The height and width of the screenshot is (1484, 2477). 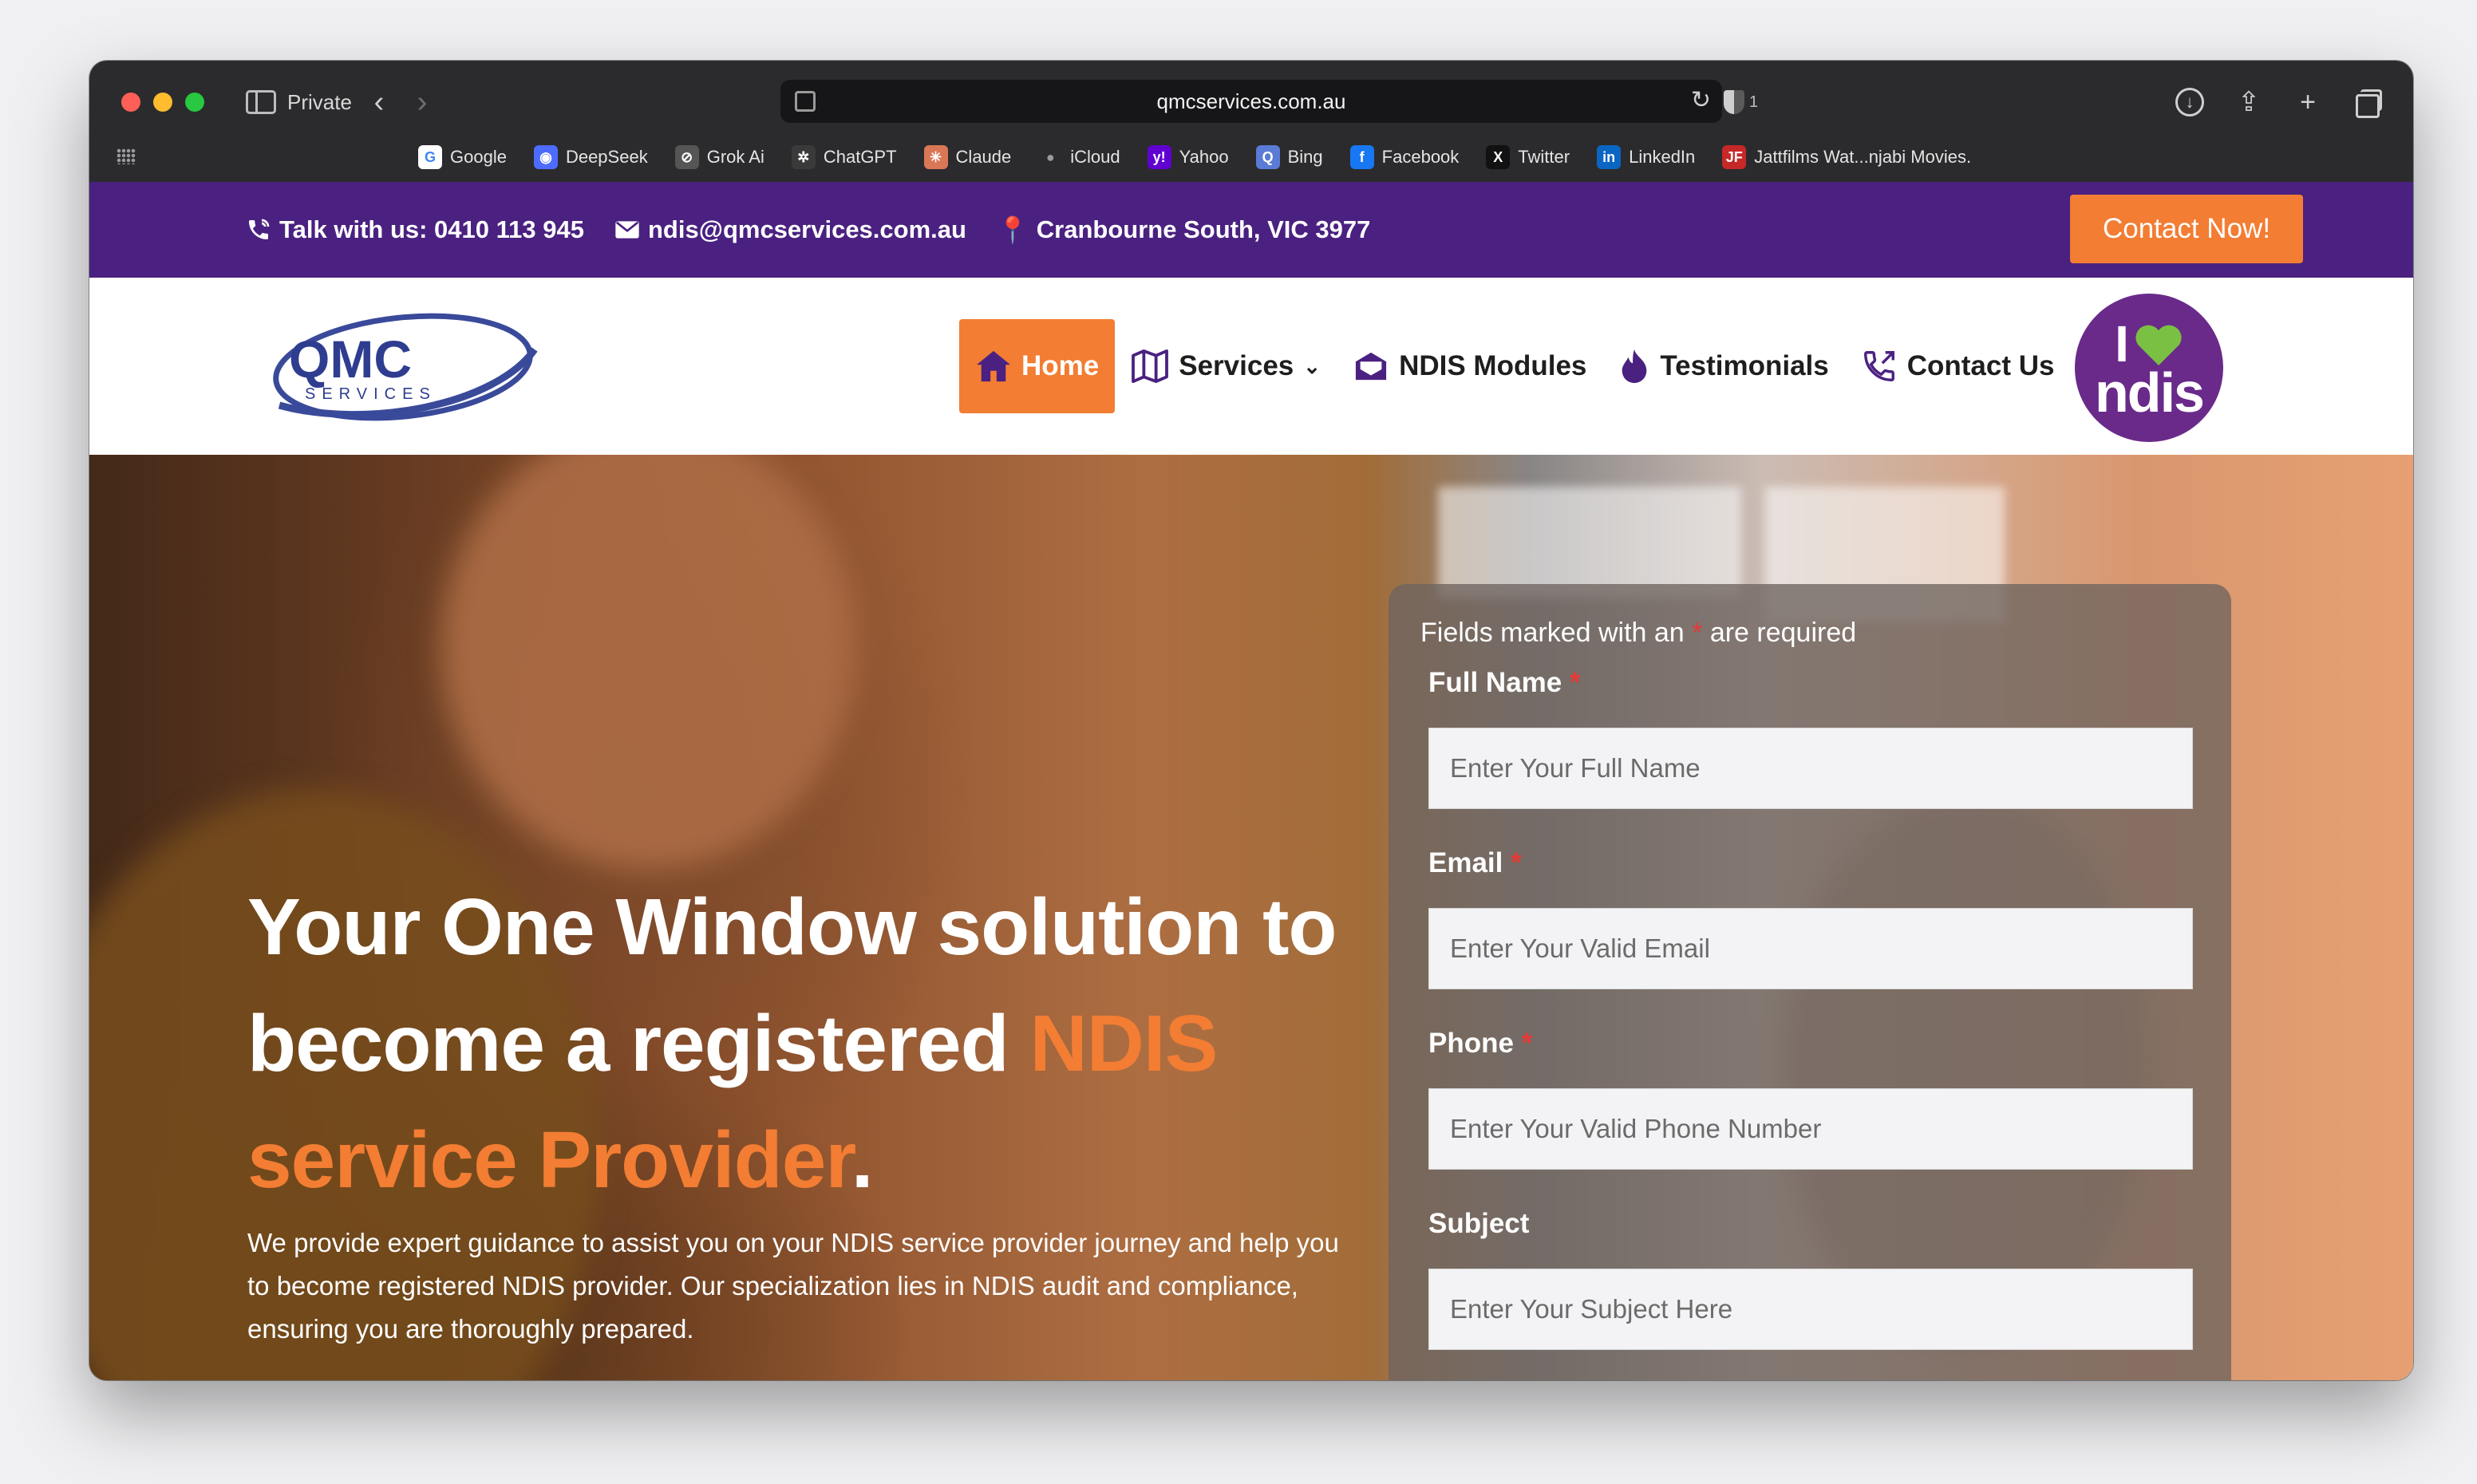 I want to click on window-controls, so click(x=162, y=102).